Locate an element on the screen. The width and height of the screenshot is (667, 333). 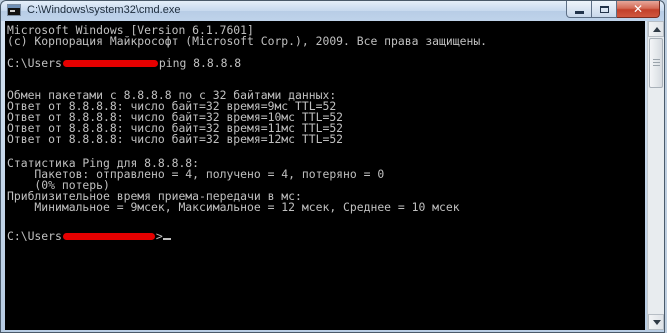
window-title: C:\Windows\system32\cmd.exe is located at coordinates (104, 10).